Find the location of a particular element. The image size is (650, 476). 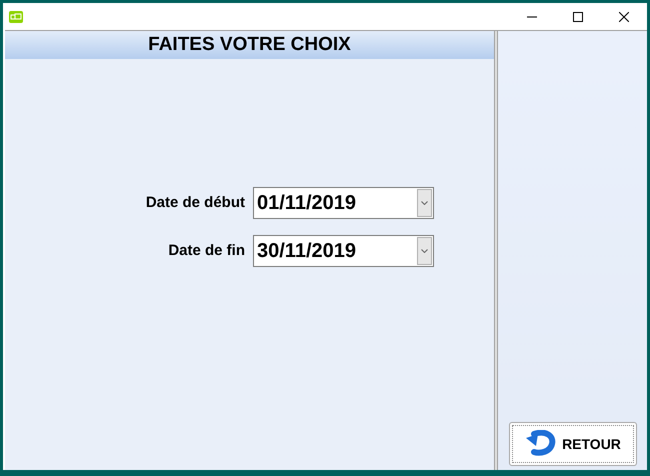

close-icon is located at coordinates (624, 17).